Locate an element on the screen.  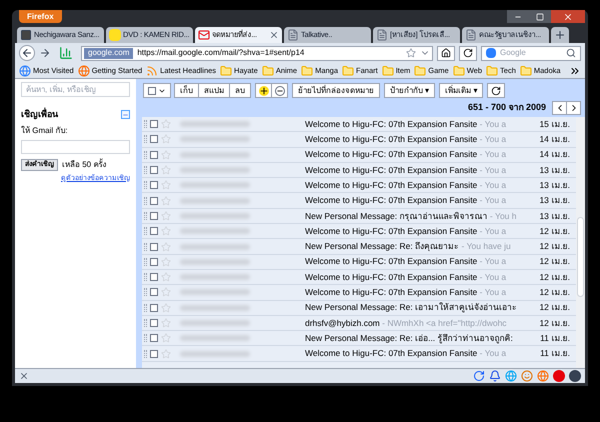
back-button is located at coordinates (27, 53).